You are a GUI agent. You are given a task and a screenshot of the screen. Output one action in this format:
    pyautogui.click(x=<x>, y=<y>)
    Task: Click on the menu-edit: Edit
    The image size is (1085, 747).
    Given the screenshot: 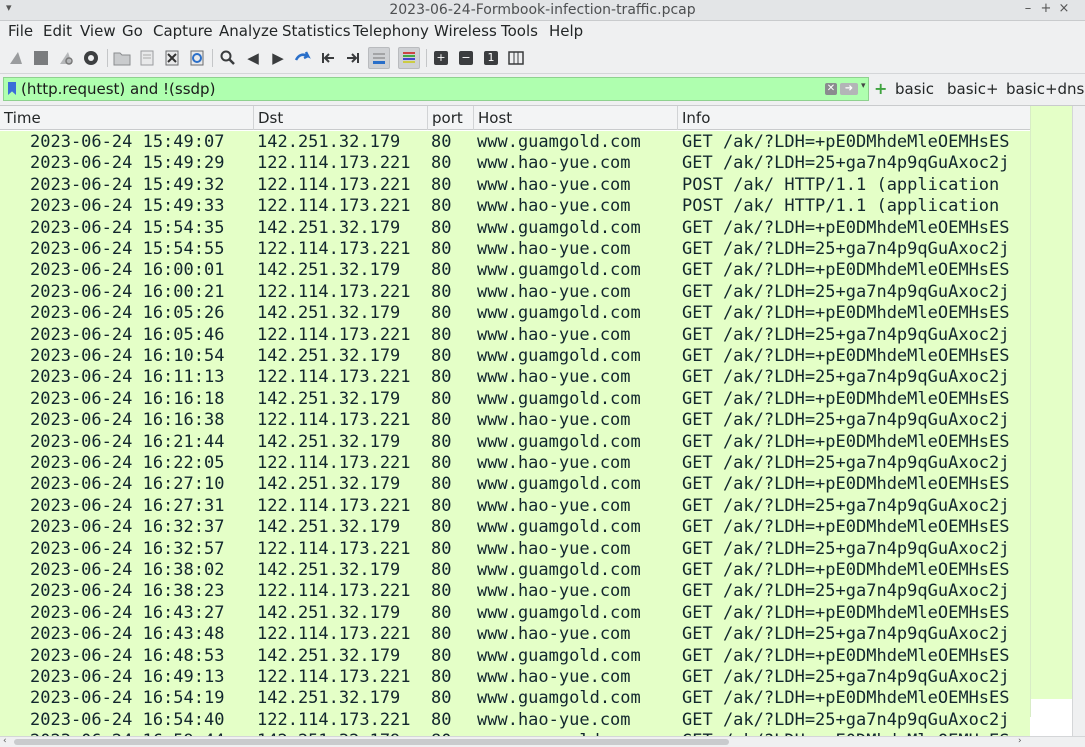 What is the action you would take?
    pyautogui.click(x=57, y=31)
    